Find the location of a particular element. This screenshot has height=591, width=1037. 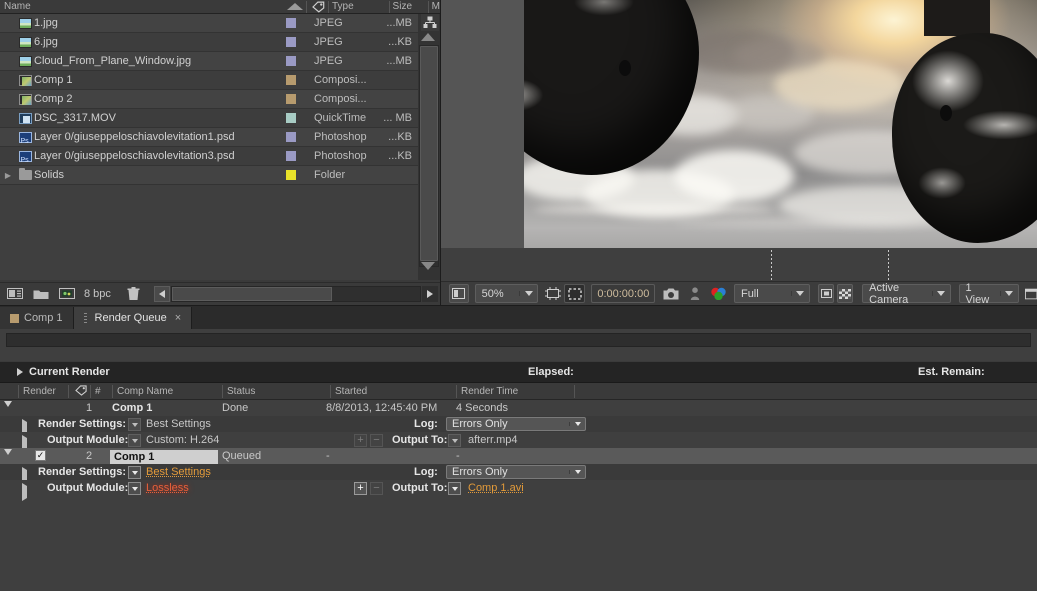

column-header-more: M is located at coordinates (433, 7).